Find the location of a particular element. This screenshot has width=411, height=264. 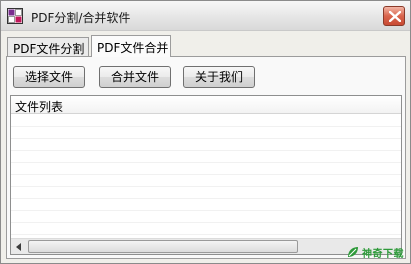

tab-pdf-split: PDF文件分割 is located at coordinates (48, 46).